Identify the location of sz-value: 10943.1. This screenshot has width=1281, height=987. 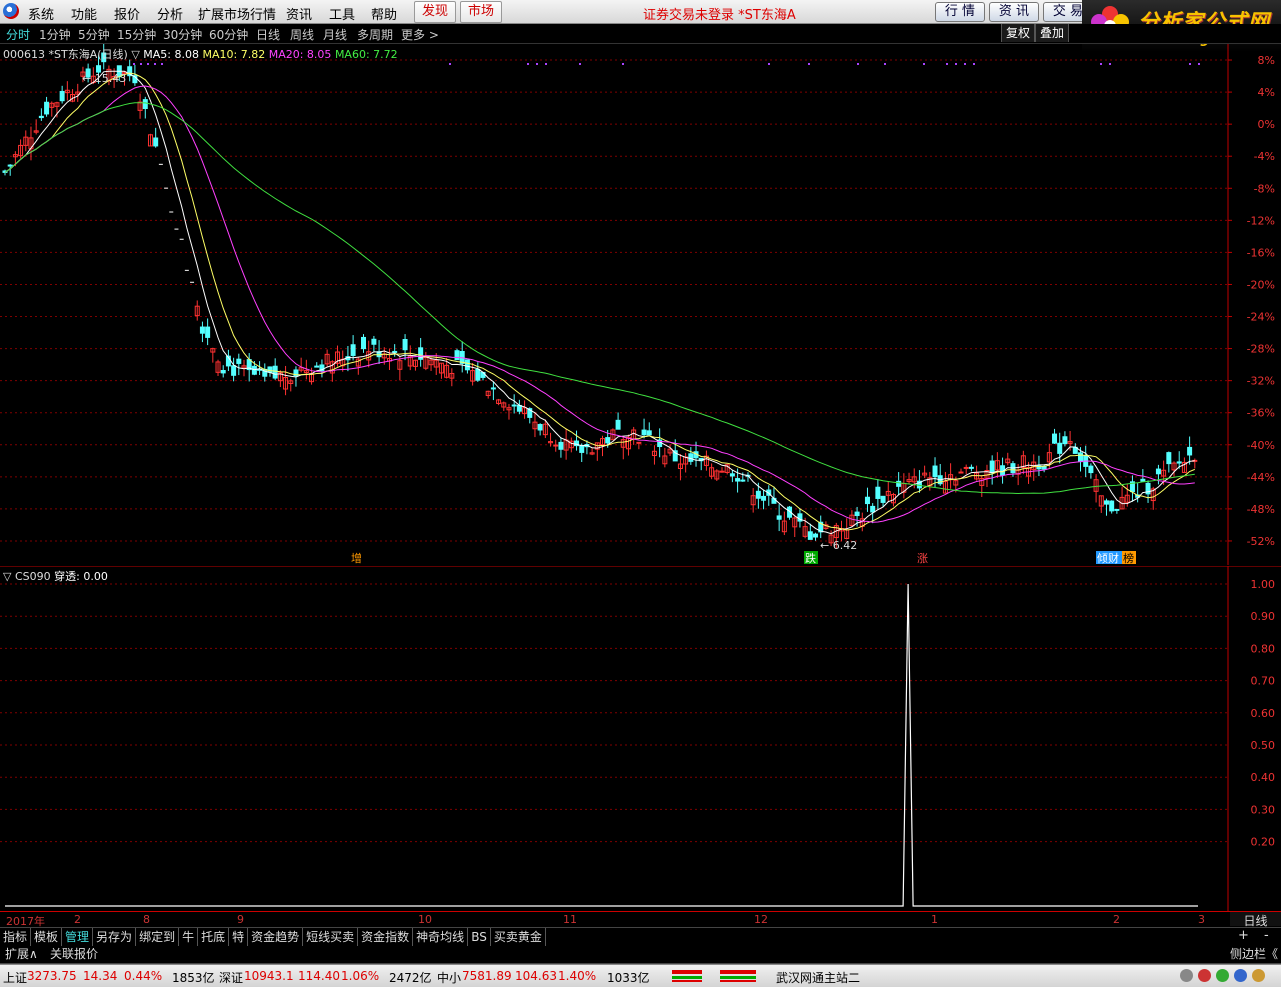
(269, 976).